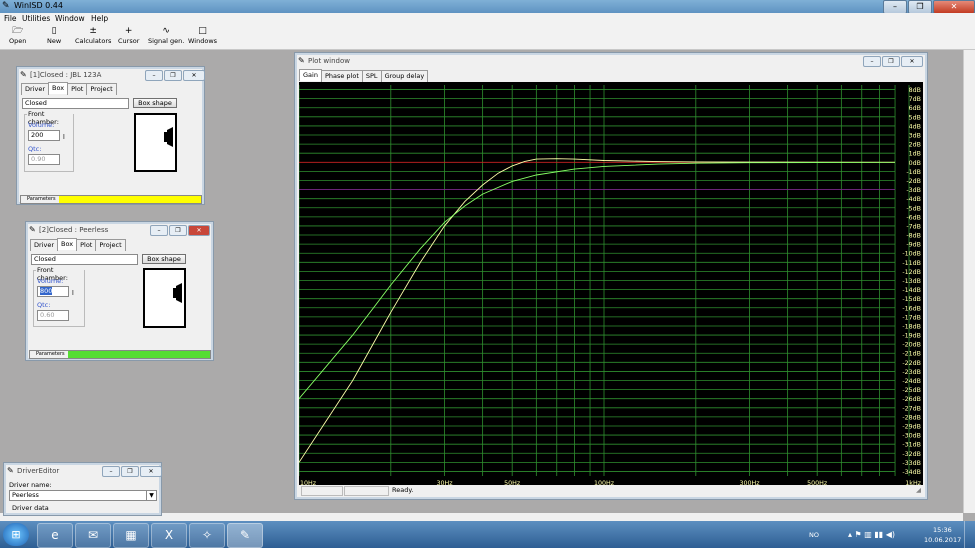  I want to click on qtc-input: 0.90, so click(44, 159).